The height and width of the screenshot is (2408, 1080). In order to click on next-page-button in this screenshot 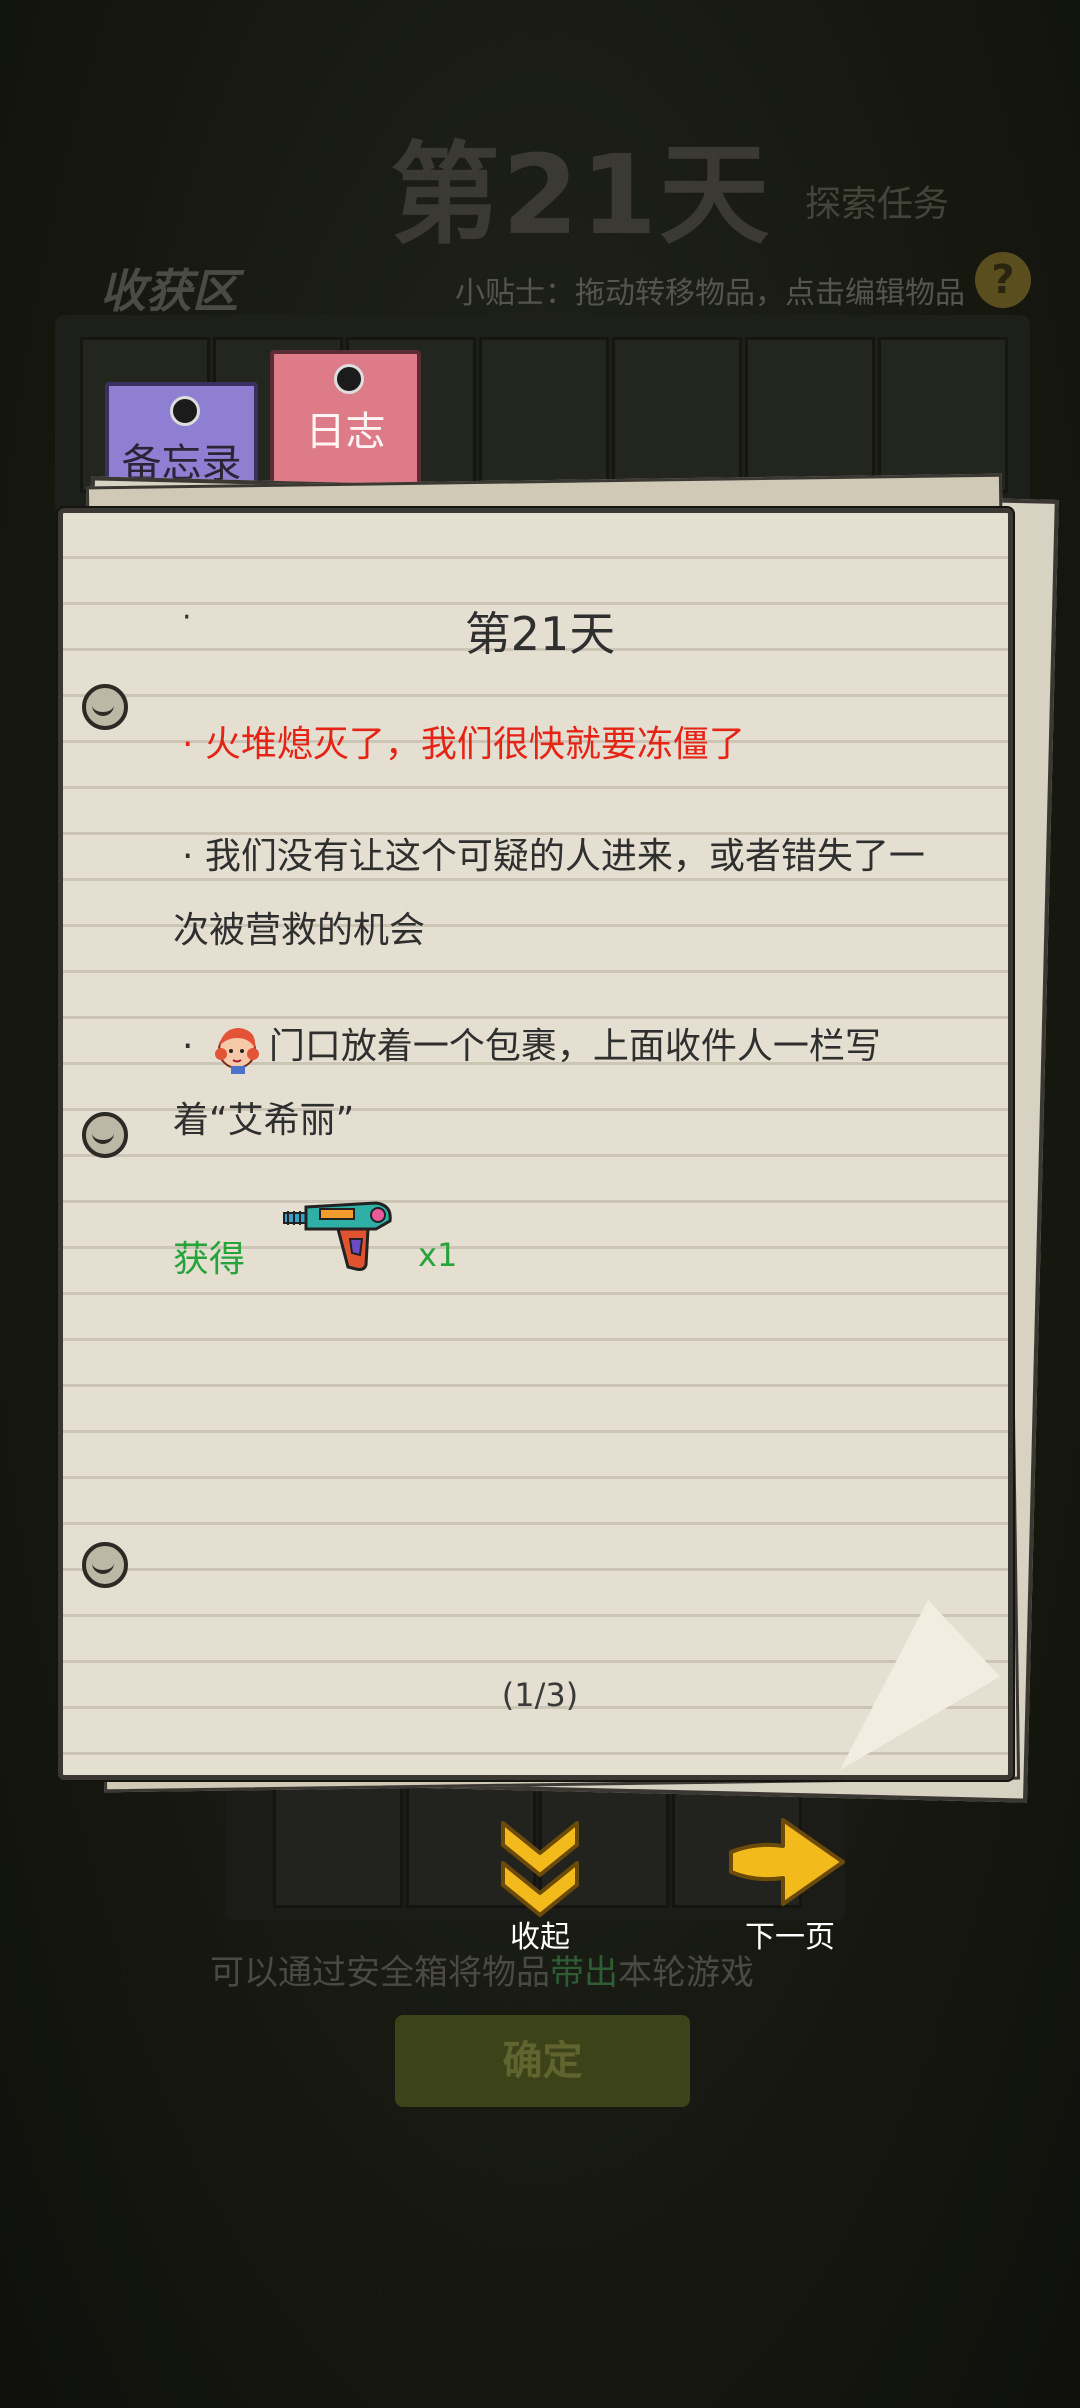, I will do `click(787, 1862)`.